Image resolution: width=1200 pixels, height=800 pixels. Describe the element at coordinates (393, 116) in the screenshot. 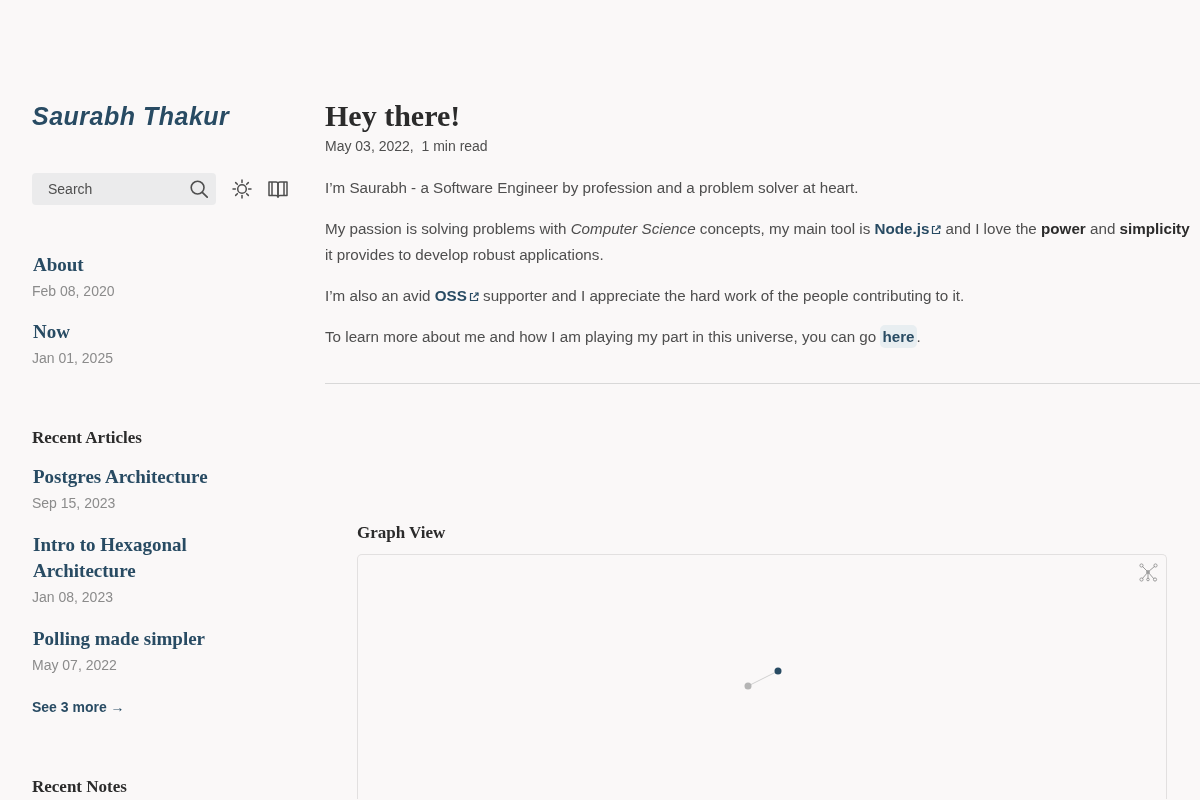

I see `page-title: Hey there!` at that location.